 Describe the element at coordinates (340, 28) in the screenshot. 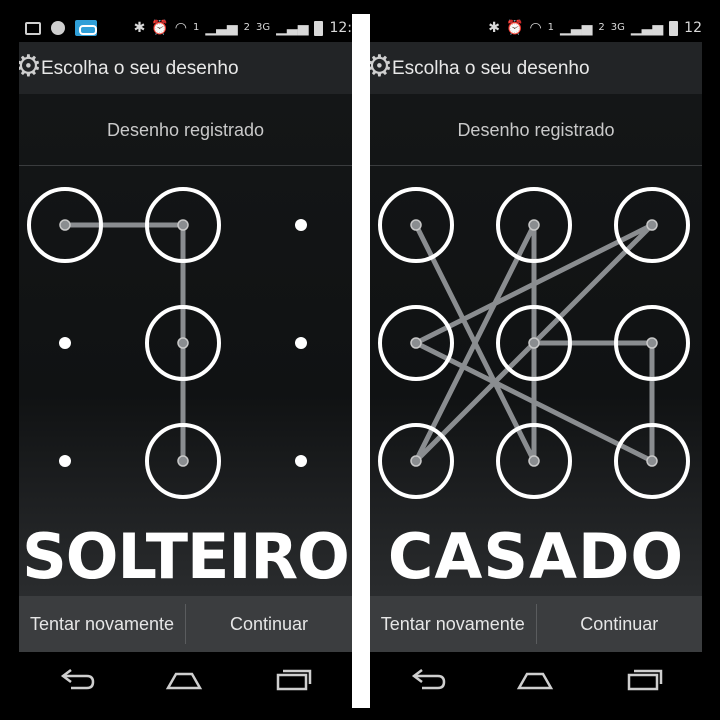

I see `clock: 12:` at that location.